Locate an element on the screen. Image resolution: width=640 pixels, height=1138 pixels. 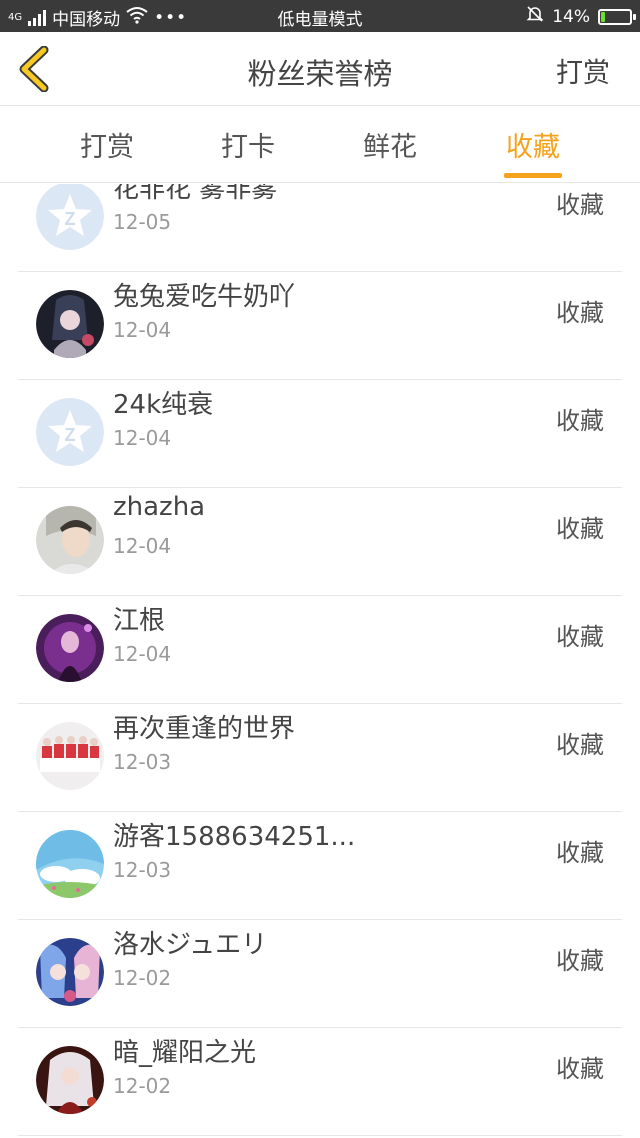
user-name: 再次重逢的世界 is located at coordinates (204, 729).